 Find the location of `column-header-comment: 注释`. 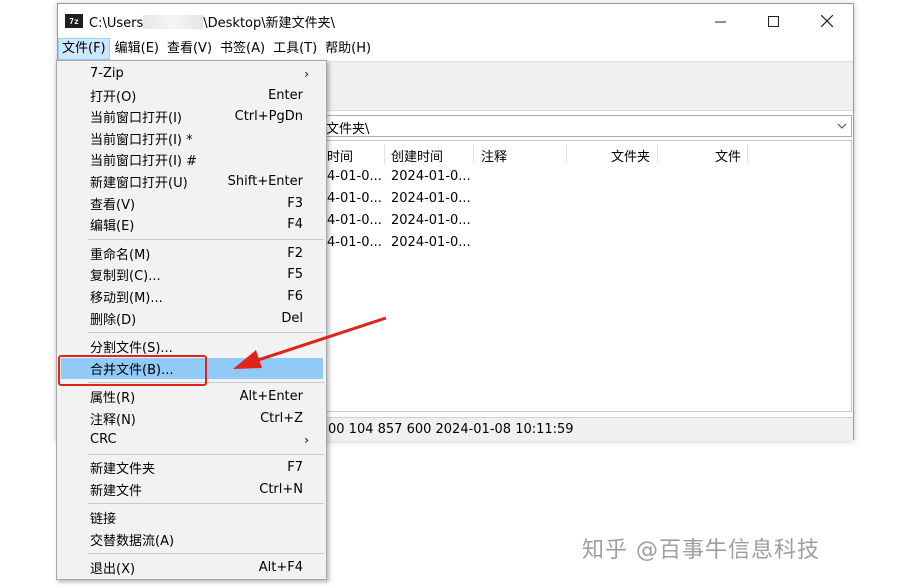

column-header-comment: 注释 is located at coordinates (494, 155).